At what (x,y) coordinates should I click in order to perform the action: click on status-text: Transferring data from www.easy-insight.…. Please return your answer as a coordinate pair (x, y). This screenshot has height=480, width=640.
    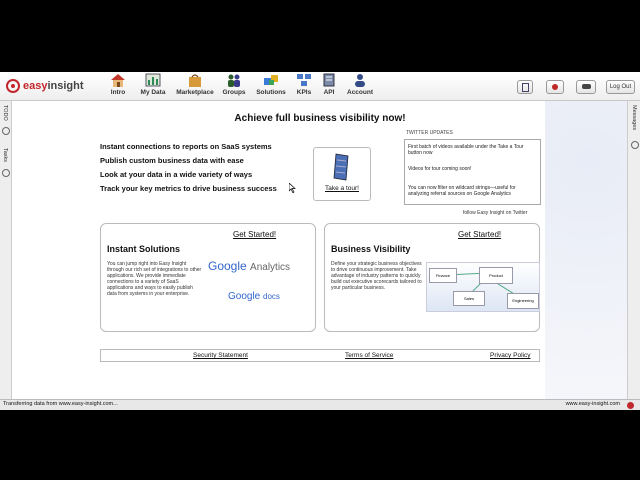
    Looking at the image, I should click on (60, 404).